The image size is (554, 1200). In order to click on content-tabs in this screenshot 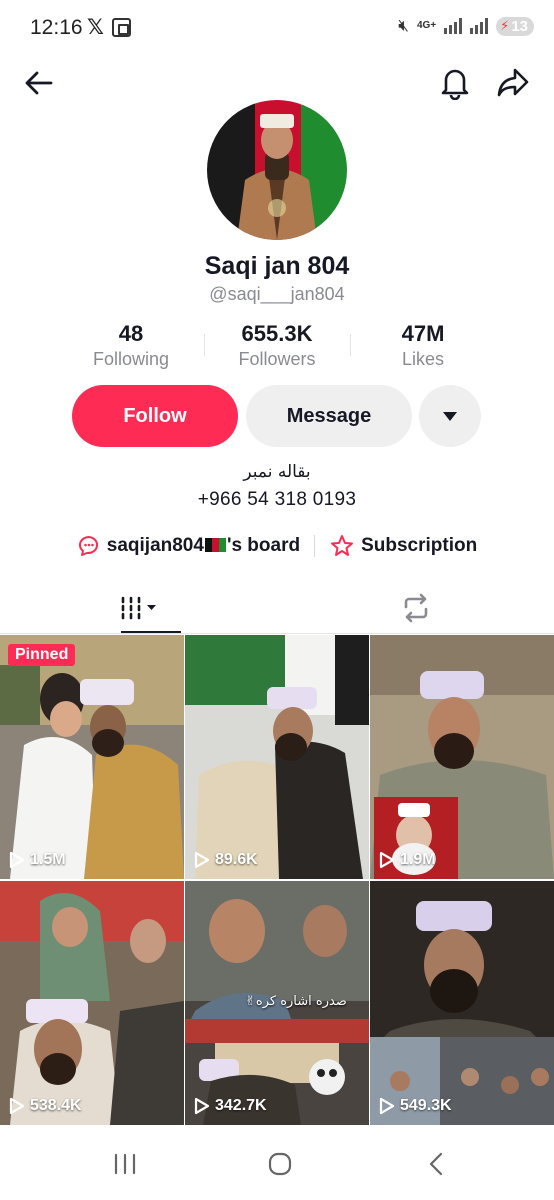, I will do `click(277, 608)`.